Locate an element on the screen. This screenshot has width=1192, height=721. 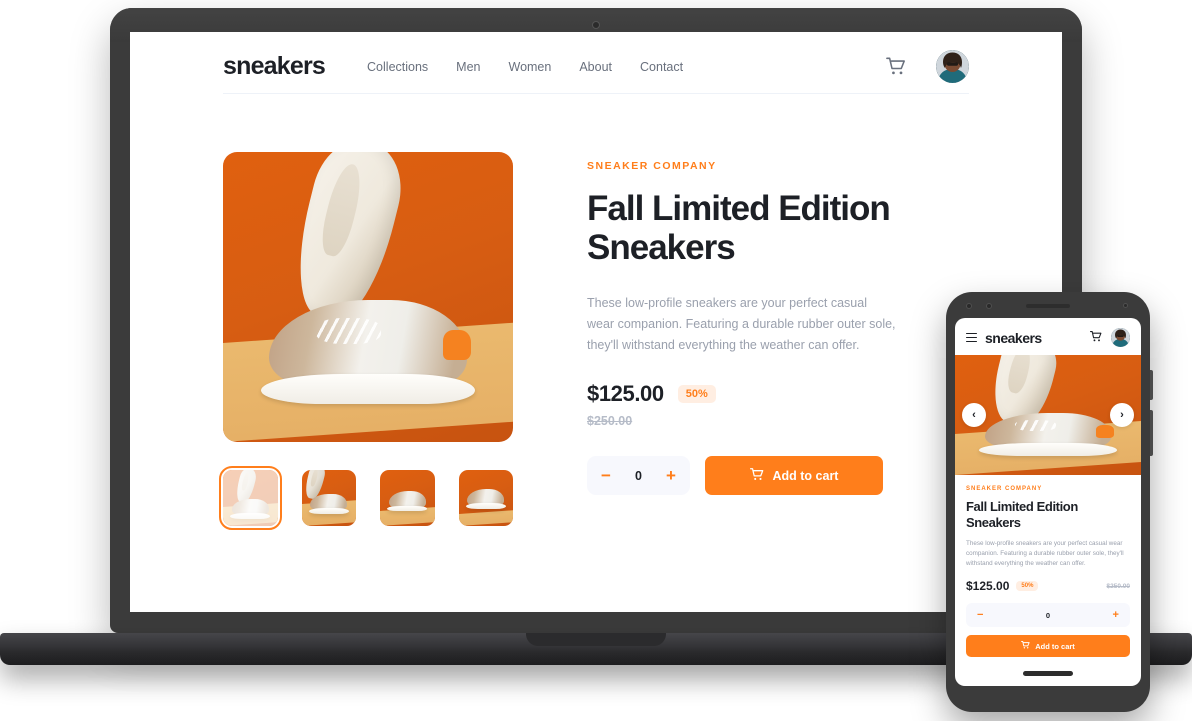
mobile-discount-badge: 50% is located at coordinates (1027, 586).